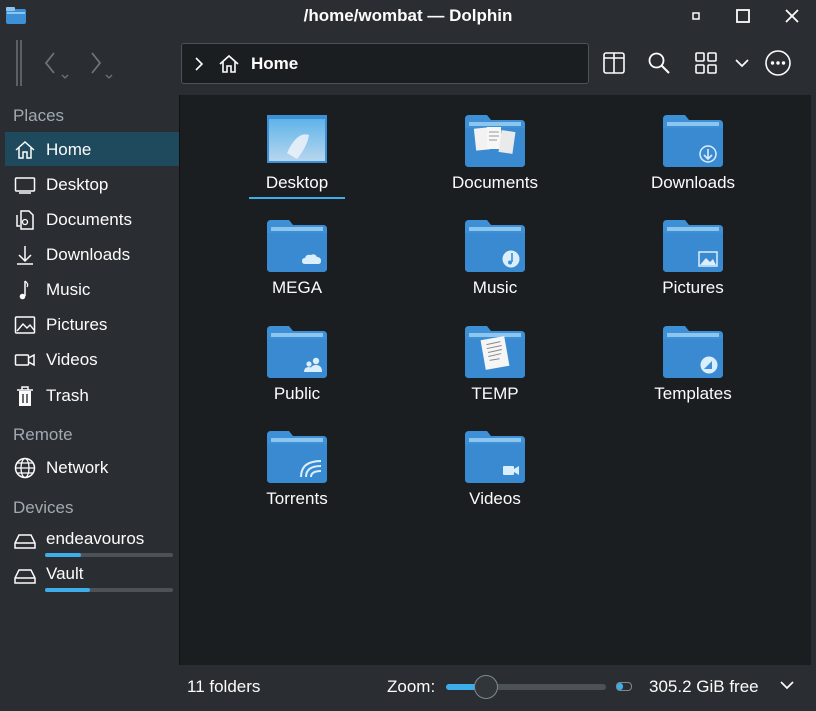  I want to click on sidebar-item-label: Home, so click(69, 149).